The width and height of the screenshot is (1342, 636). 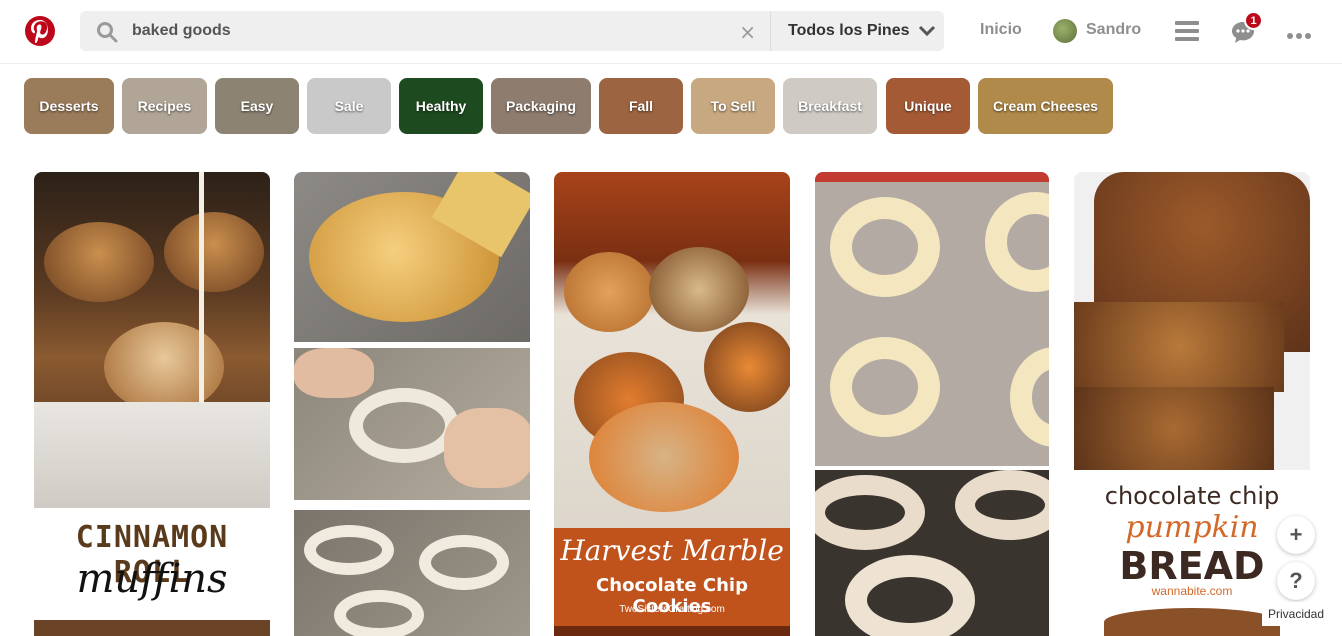 I want to click on chip-packaging: Packaging, so click(x=541, y=106).